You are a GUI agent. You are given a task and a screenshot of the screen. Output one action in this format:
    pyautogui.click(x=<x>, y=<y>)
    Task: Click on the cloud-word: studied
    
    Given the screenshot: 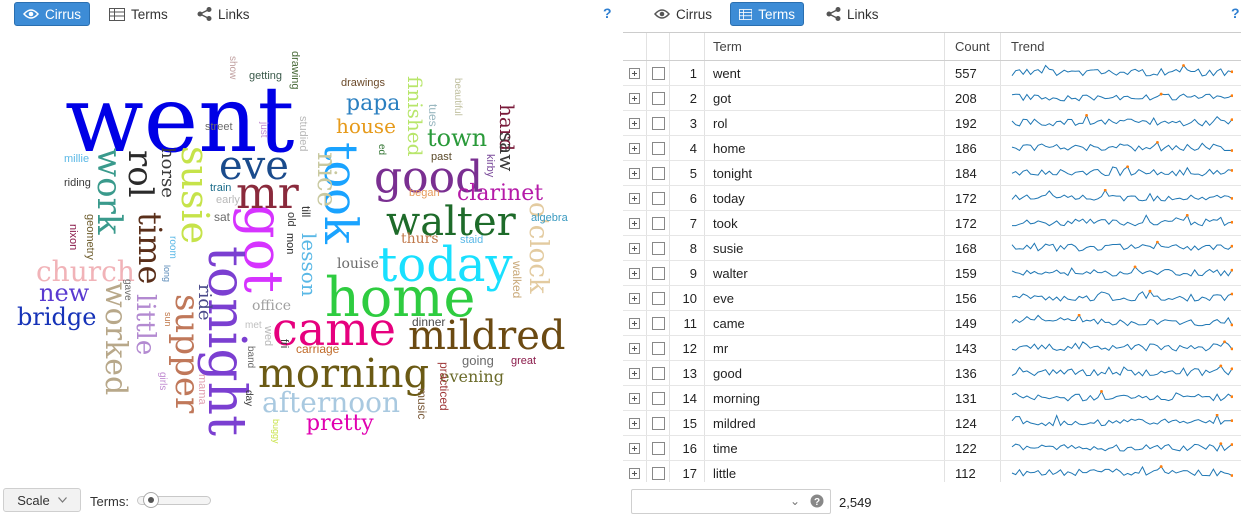 What is the action you would take?
    pyautogui.click(x=303, y=133)
    